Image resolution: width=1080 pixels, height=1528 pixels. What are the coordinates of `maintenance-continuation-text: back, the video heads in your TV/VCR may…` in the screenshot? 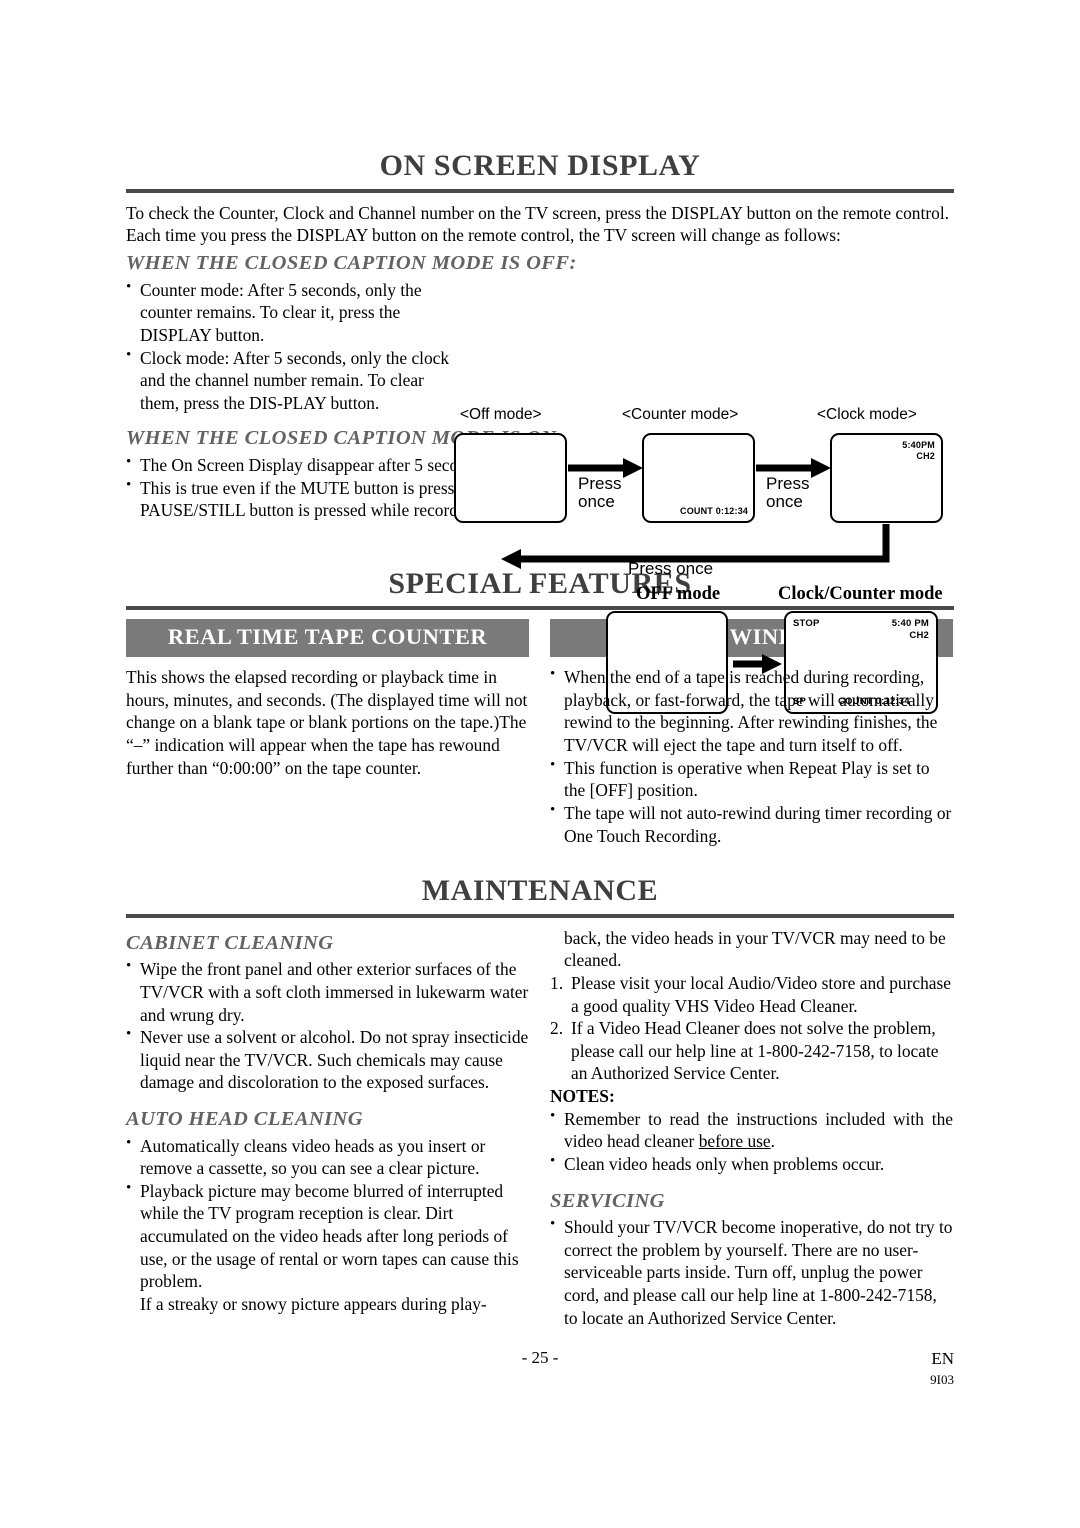 It's located at (755, 949).